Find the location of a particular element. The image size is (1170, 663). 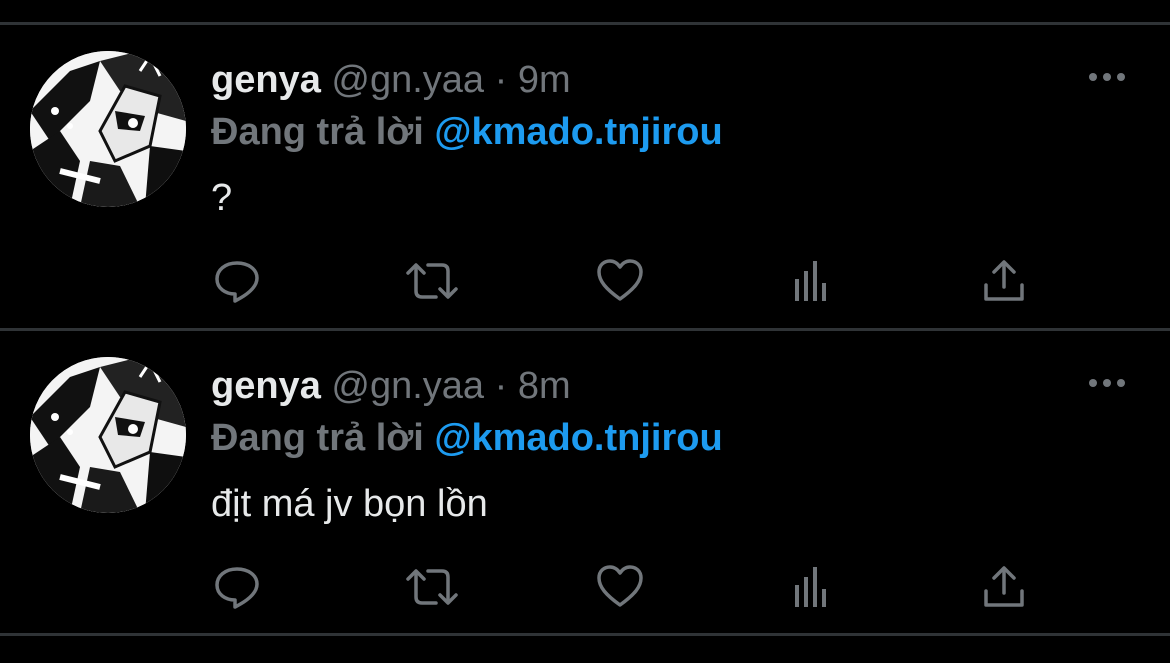

tweet-text: ? is located at coordinates (222, 198).